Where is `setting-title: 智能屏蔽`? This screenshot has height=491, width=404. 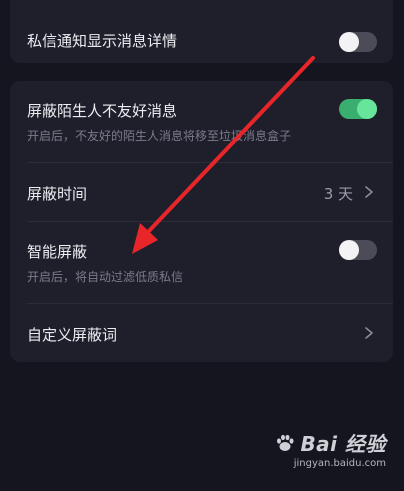 setting-title: 智能屏蔽 is located at coordinates (57, 252).